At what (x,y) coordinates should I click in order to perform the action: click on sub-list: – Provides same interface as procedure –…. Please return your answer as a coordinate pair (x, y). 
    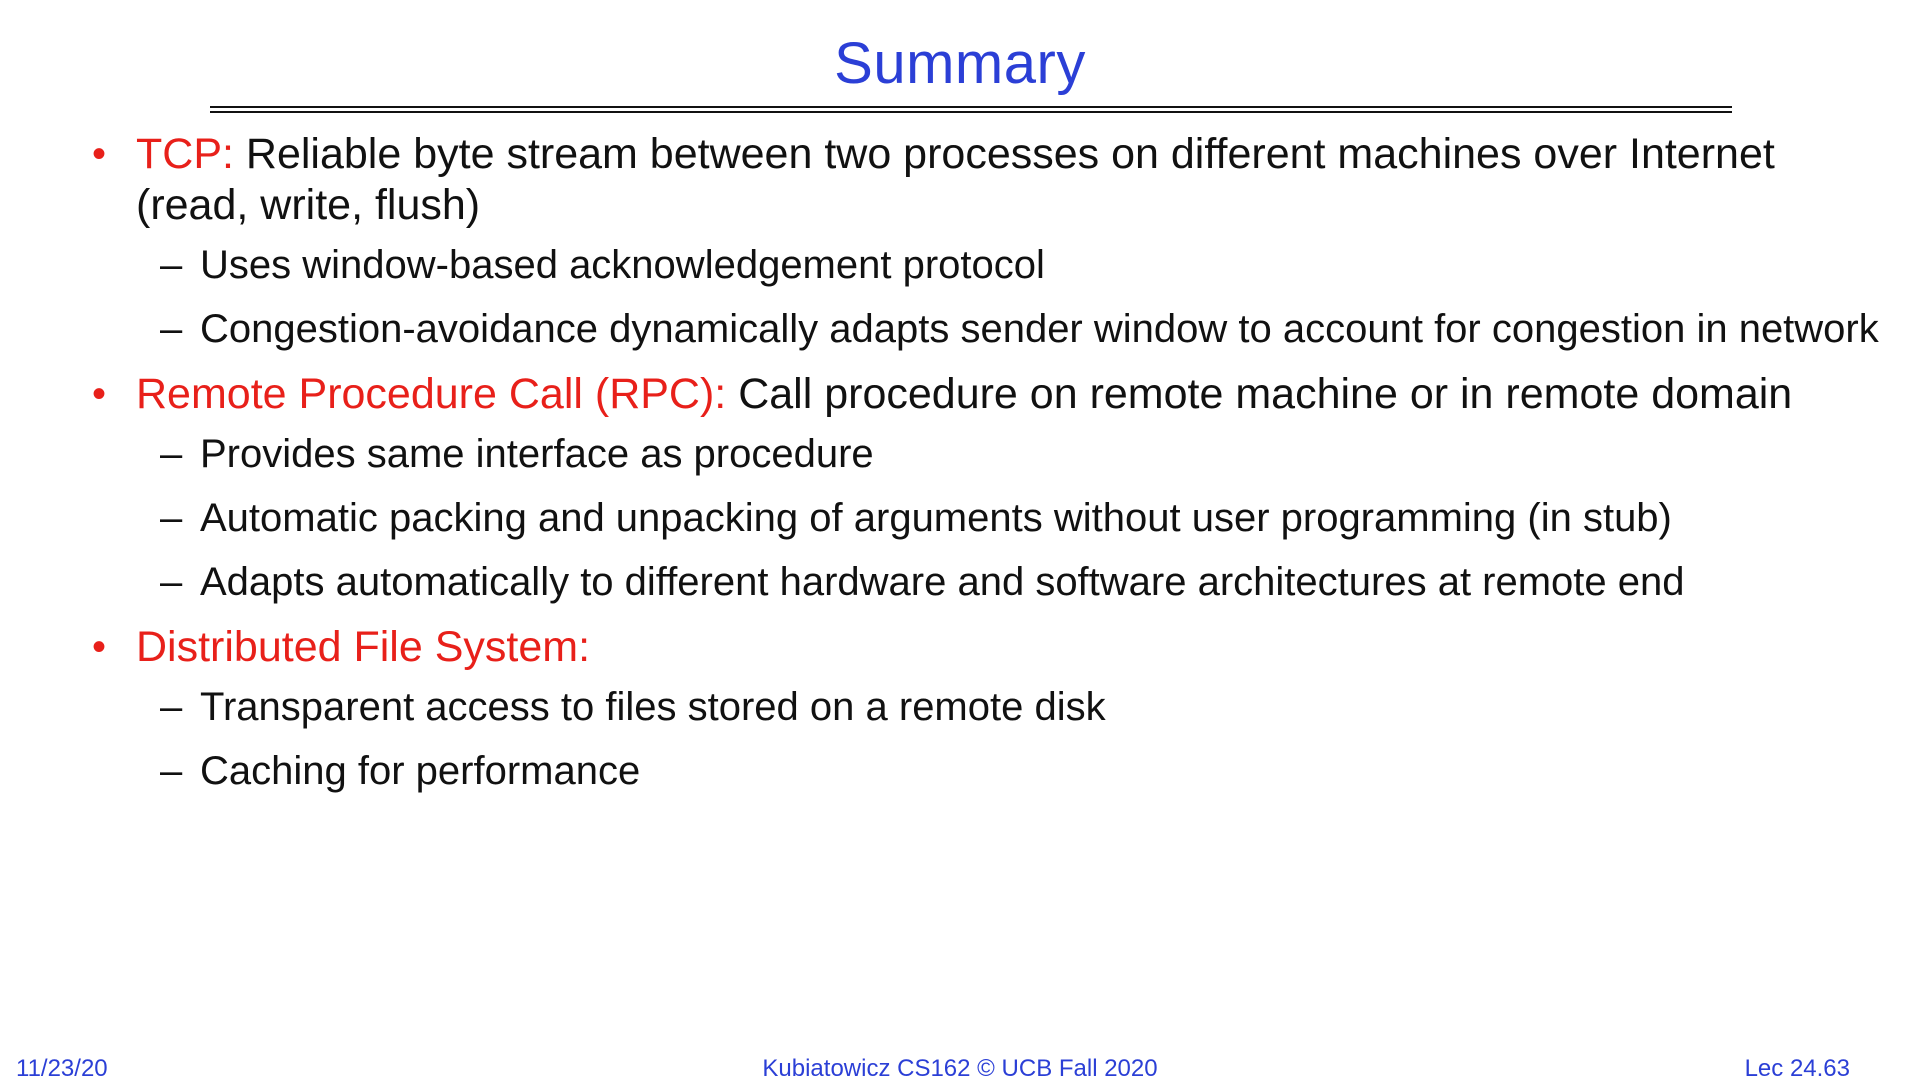
    Looking at the image, I should click on (1026, 518).